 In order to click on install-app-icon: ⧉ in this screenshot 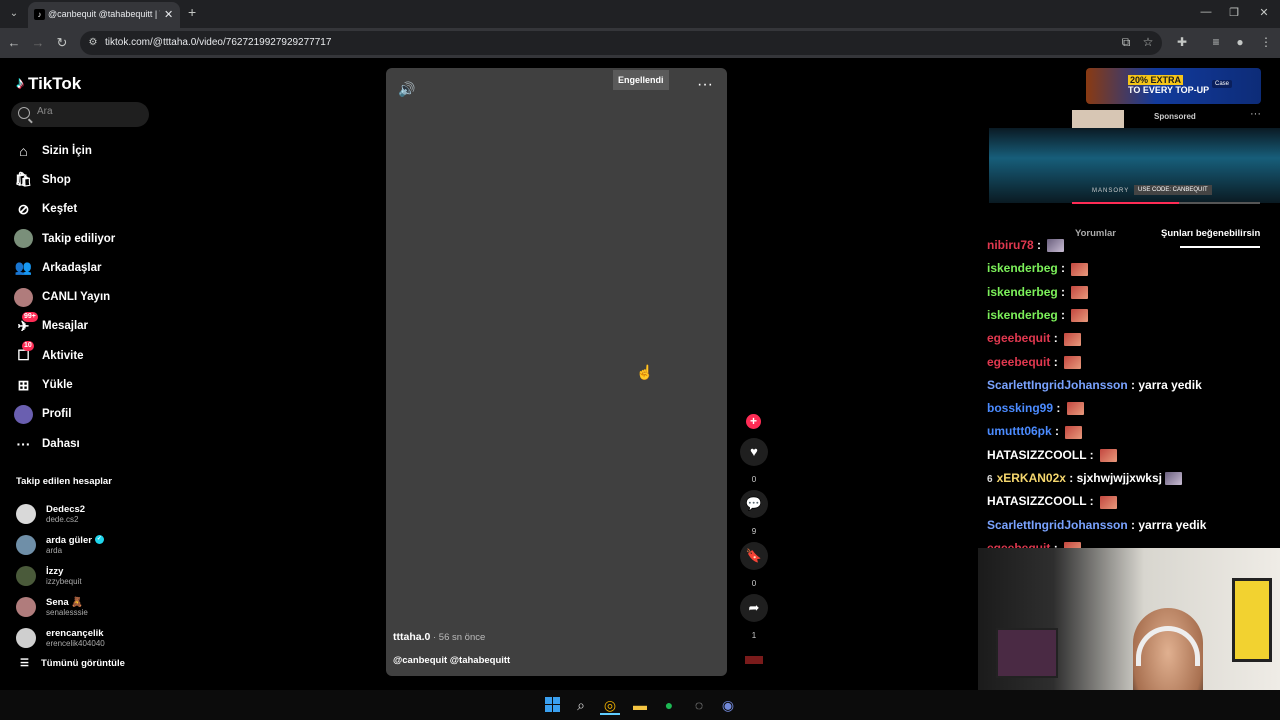, I will do `click(1126, 42)`.